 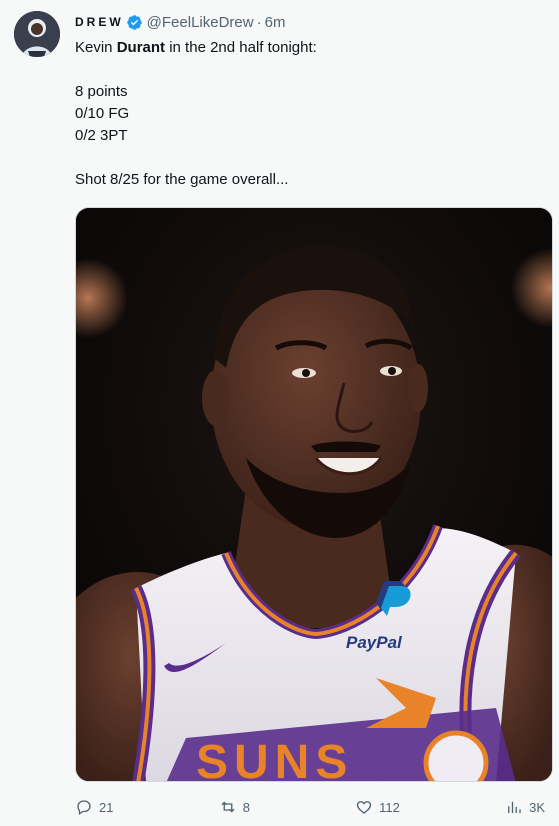 What do you see at coordinates (274, 759) in the screenshot?
I see `jersey-text: SUNS` at bounding box center [274, 759].